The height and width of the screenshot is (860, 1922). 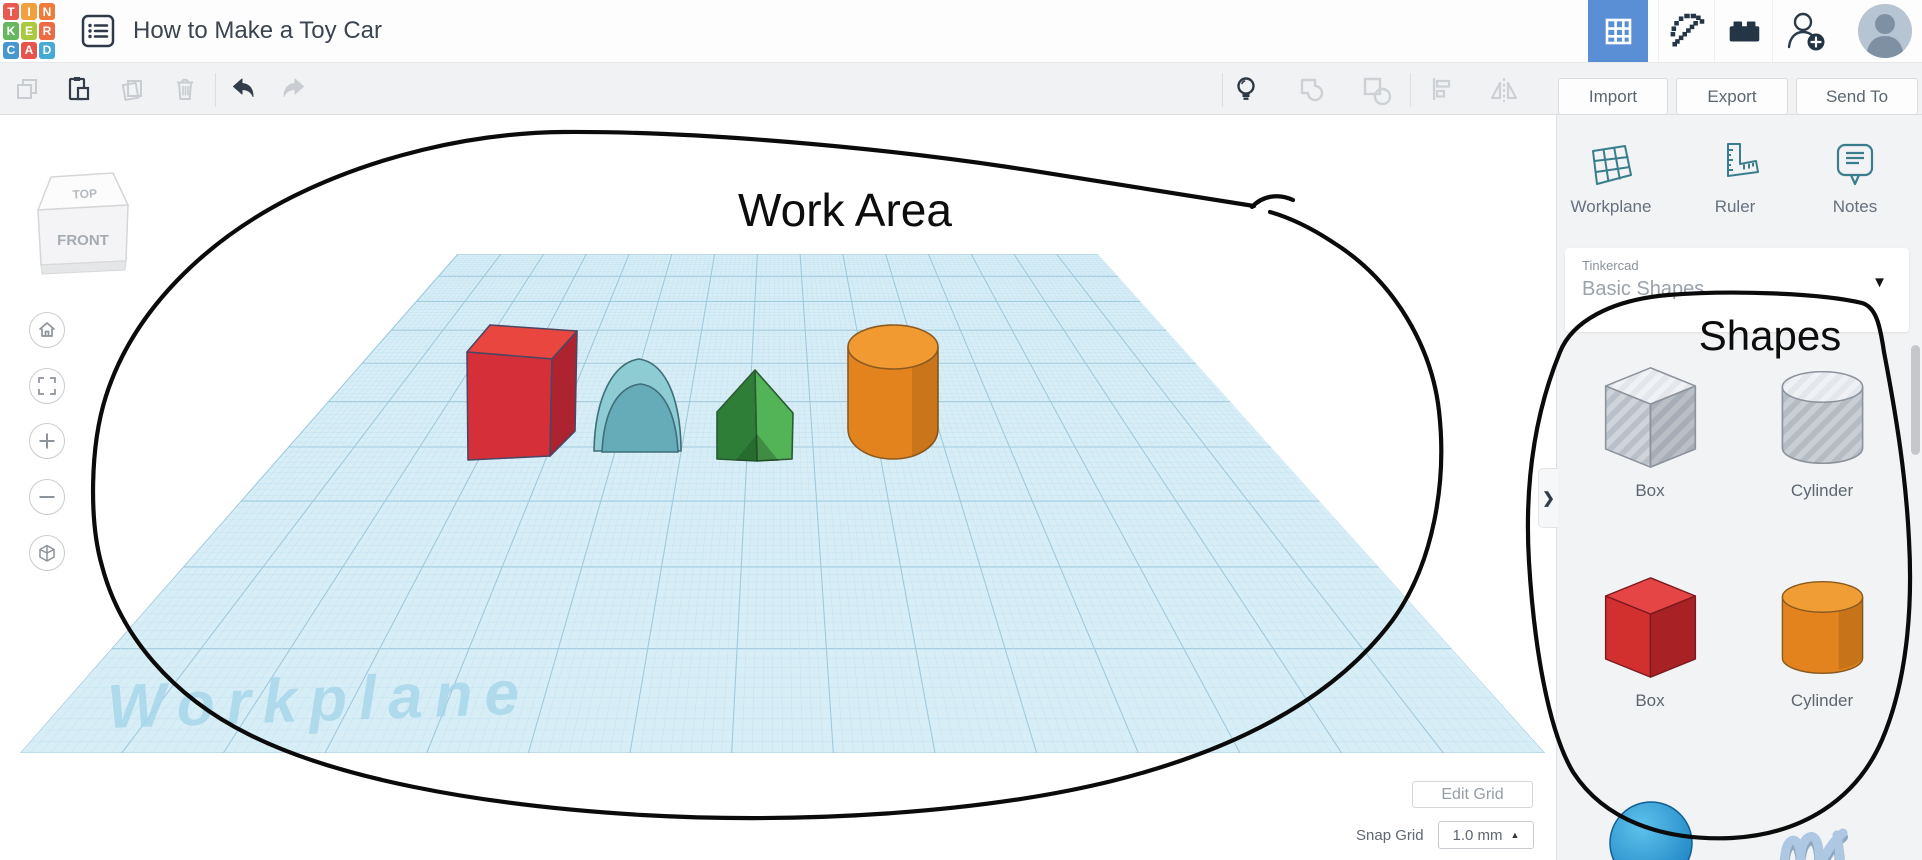 I want to click on undo-button, so click(x=243, y=89).